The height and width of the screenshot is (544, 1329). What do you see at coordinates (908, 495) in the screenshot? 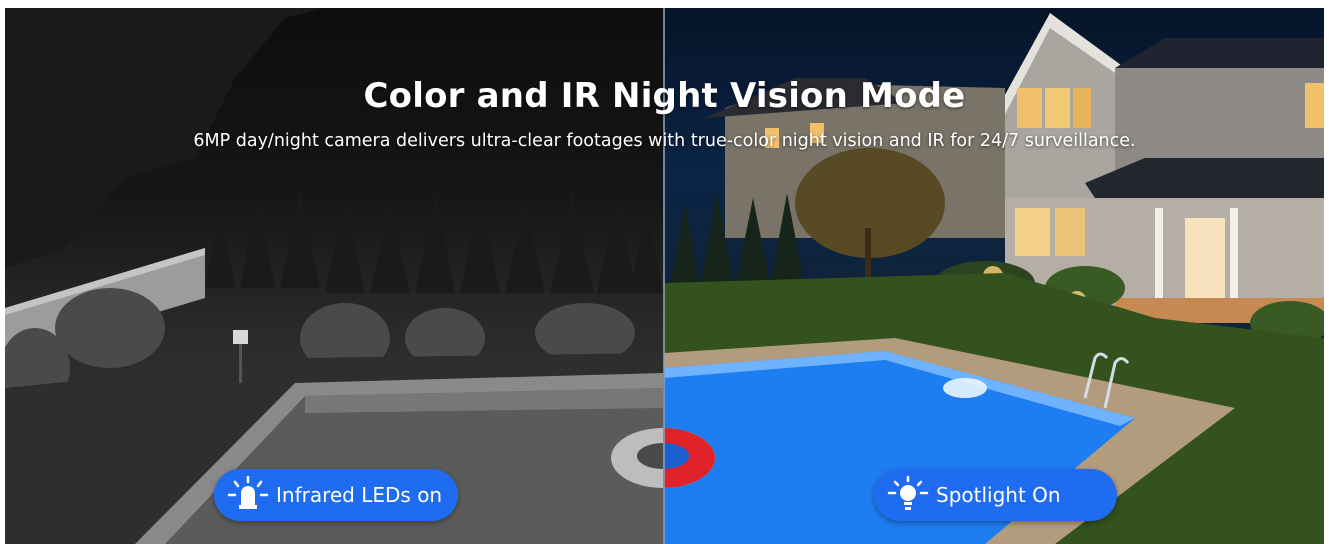
I see `spotlight-bulb-icon` at bounding box center [908, 495].